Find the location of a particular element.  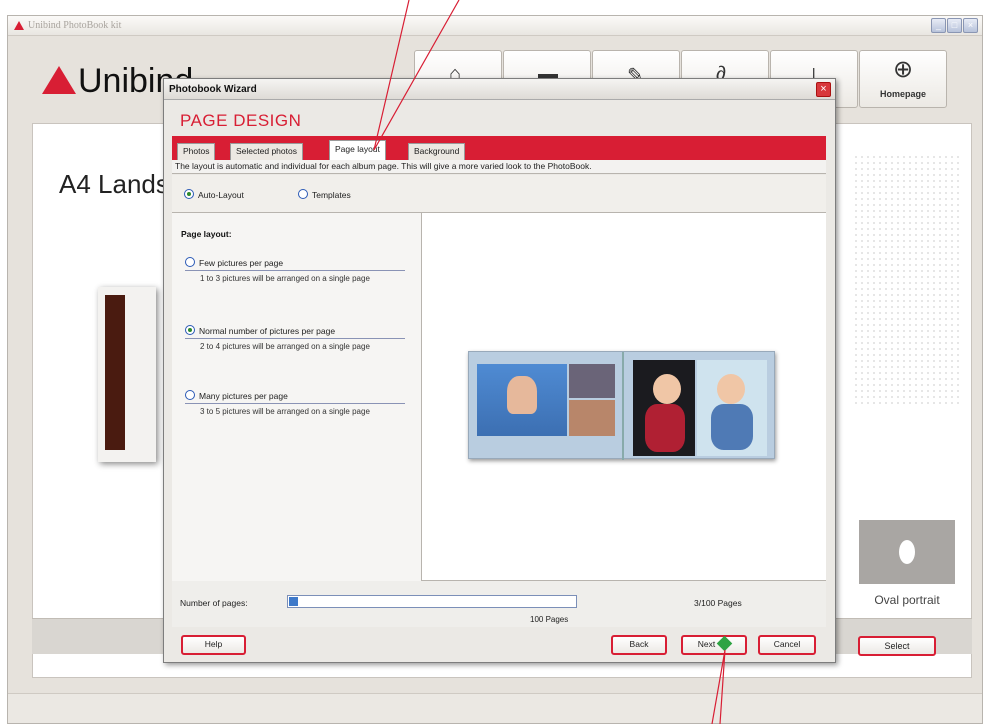

number-of-pages-label: Number of pages: is located at coordinates (214, 603).